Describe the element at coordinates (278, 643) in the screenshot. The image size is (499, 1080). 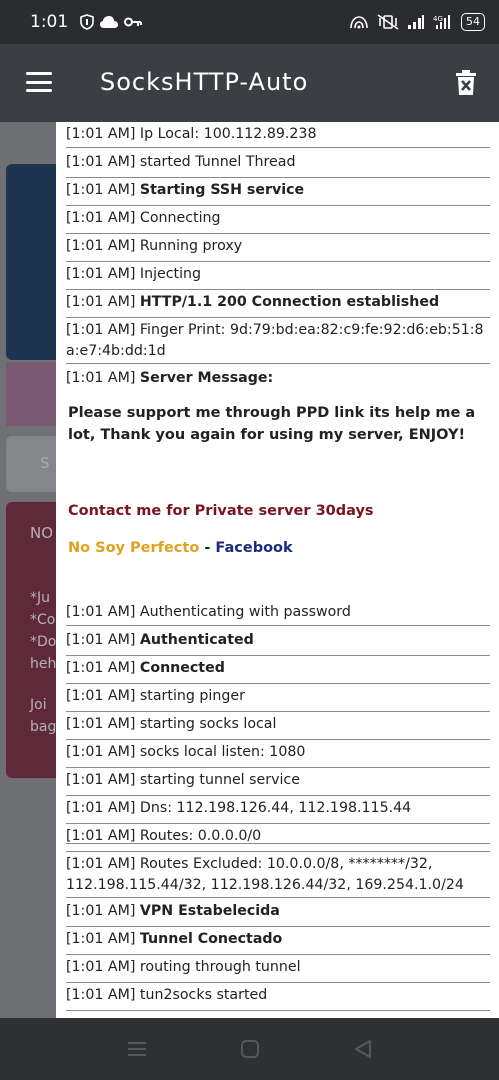
I see `log-line: [1:01 AM] Authenticated` at that location.